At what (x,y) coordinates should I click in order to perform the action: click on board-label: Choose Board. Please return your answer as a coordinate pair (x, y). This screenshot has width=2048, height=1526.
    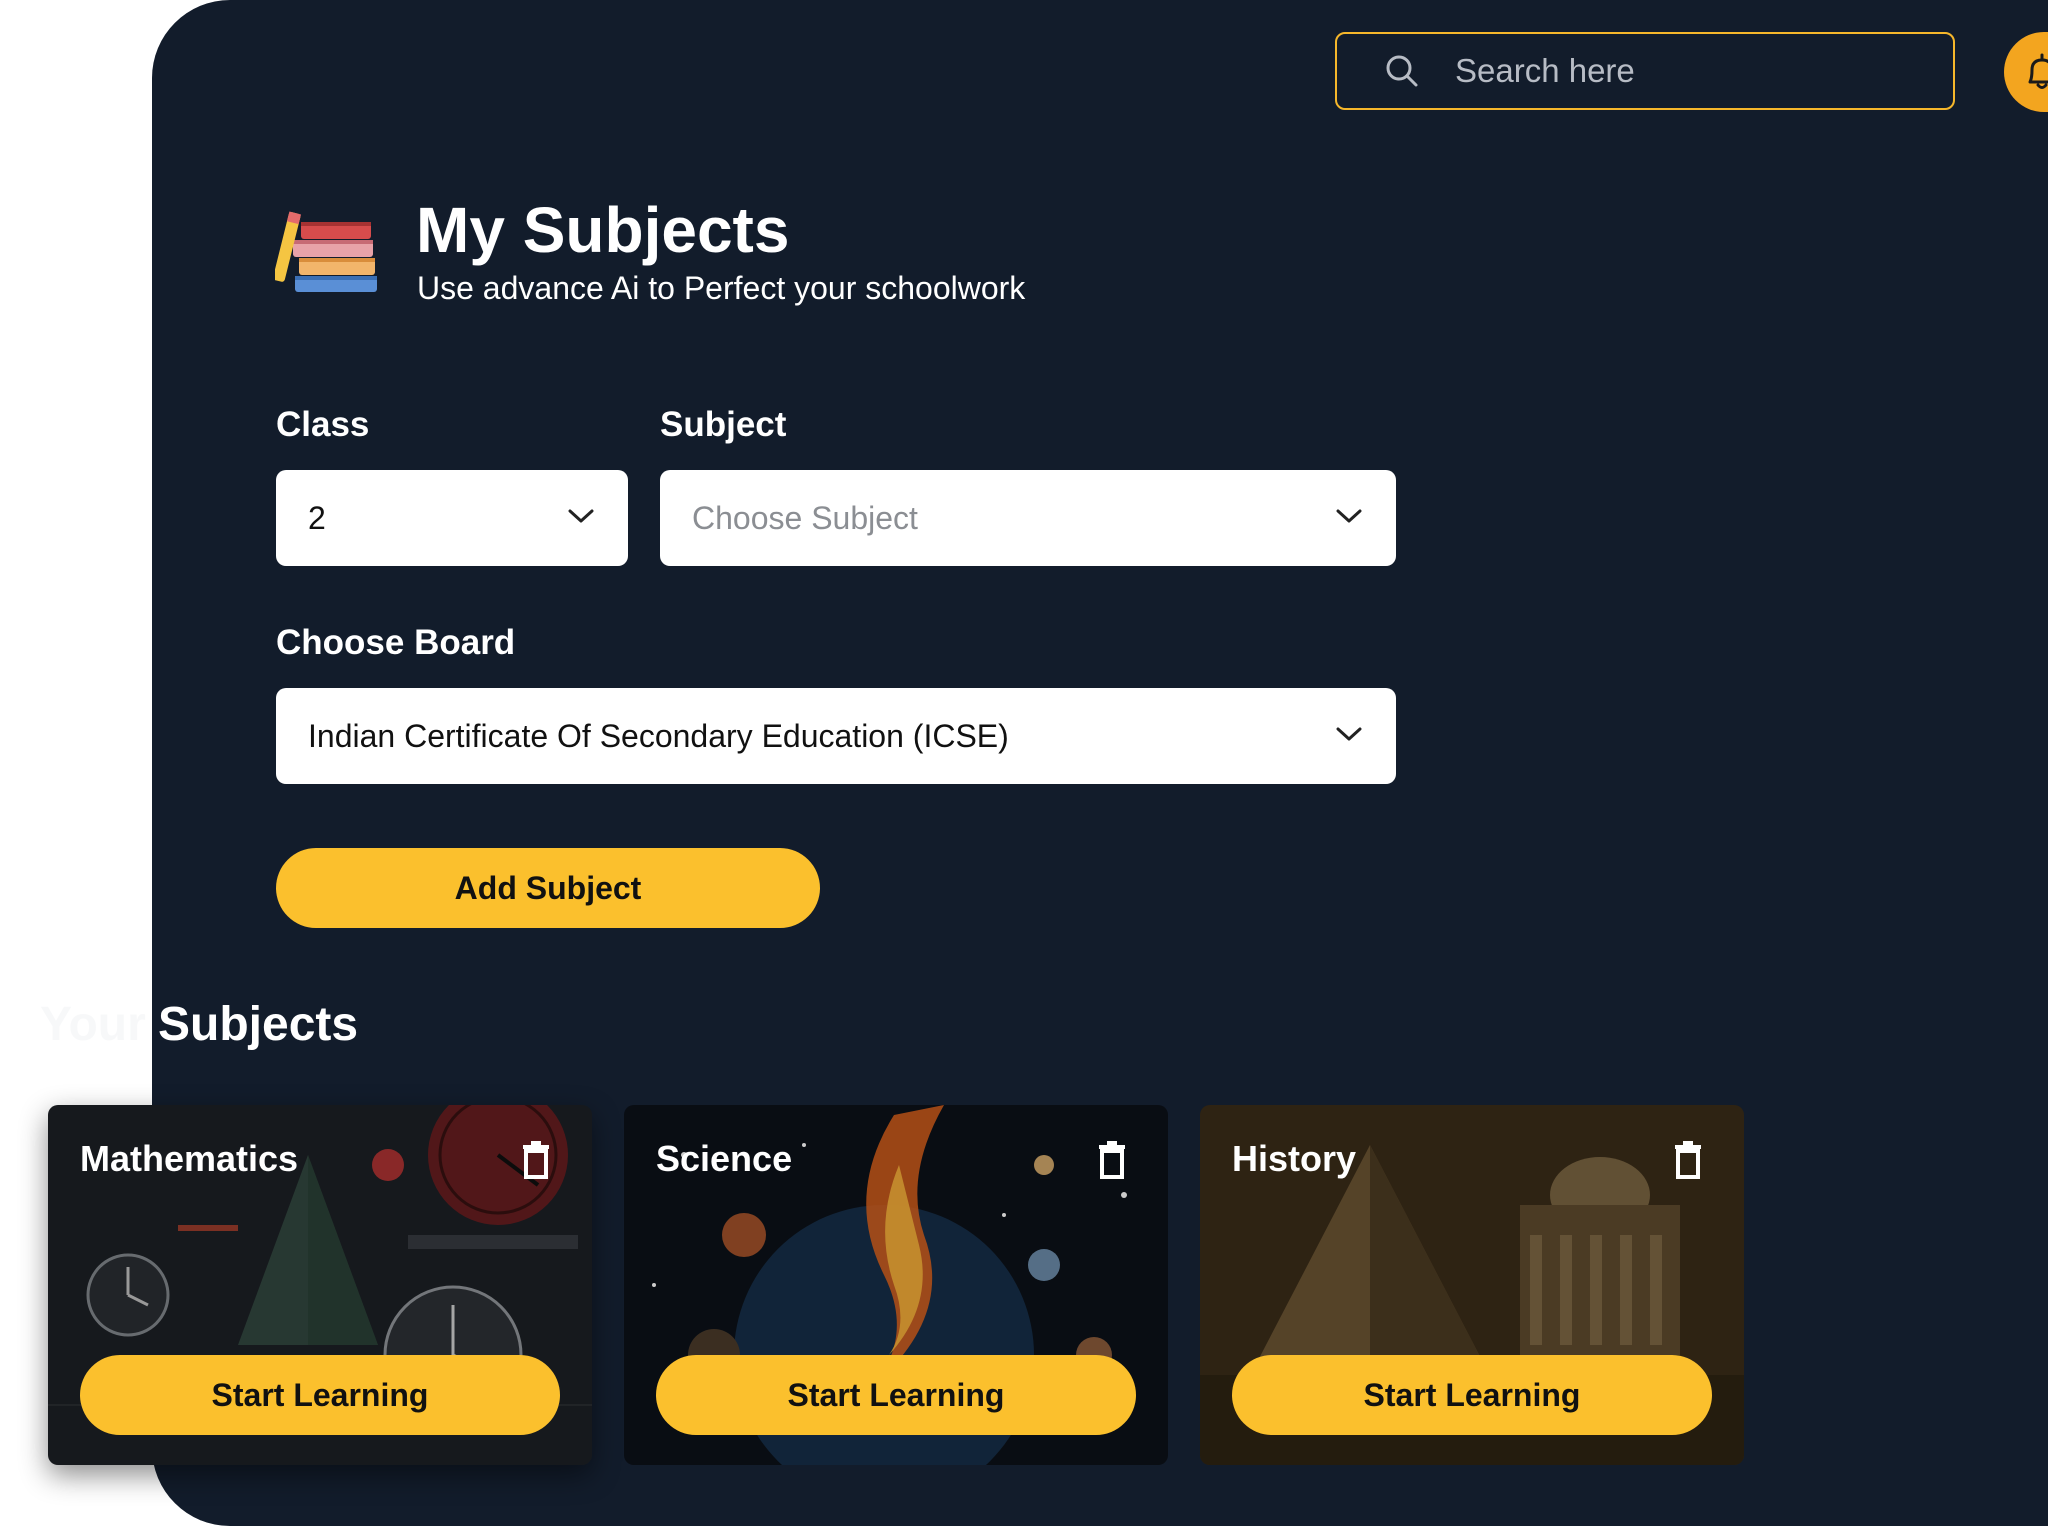
    Looking at the image, I should click on (396, 642).